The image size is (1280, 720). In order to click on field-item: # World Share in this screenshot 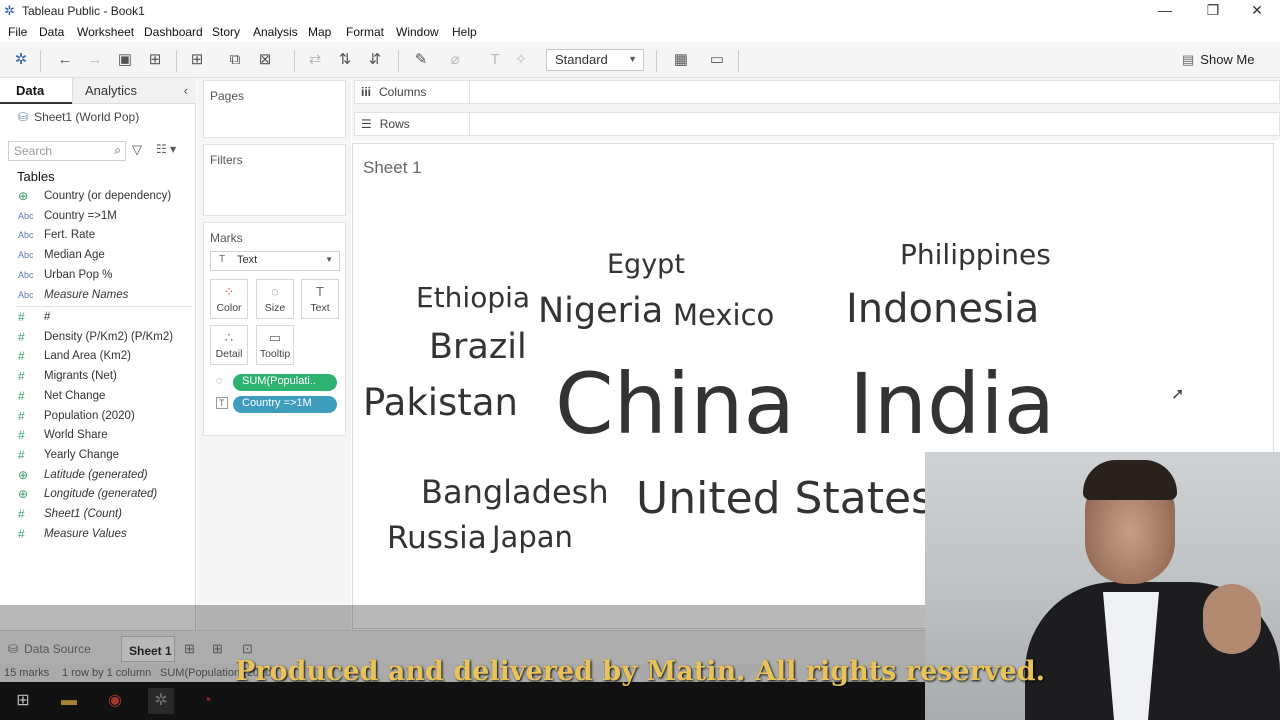, I will do `click(97, 437)`.